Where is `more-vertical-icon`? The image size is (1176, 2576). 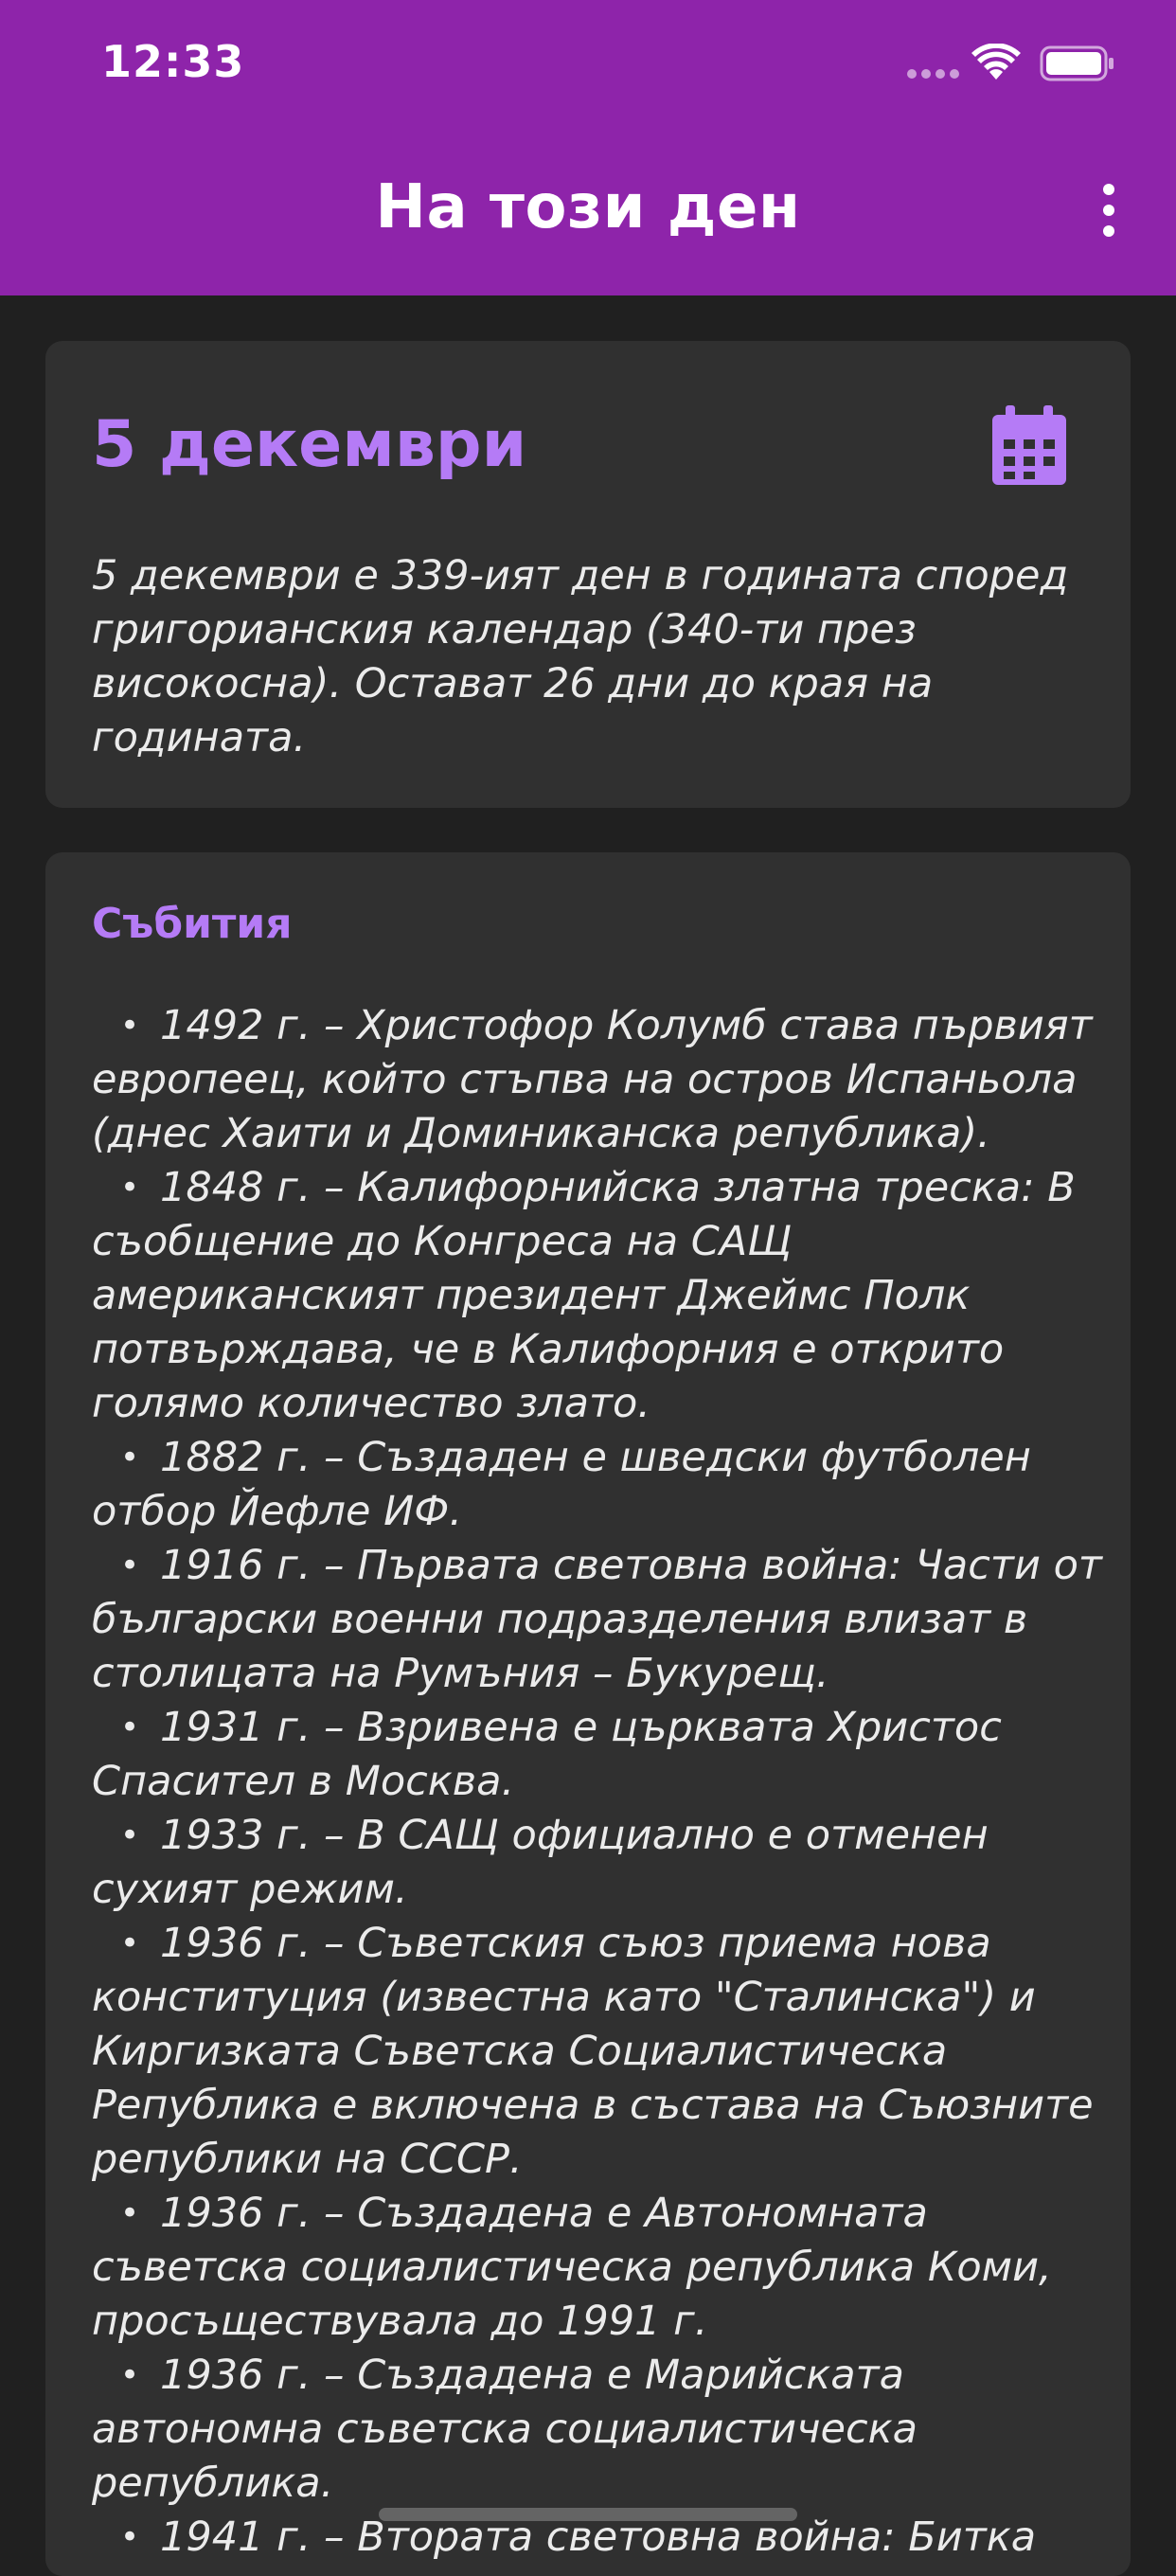
more-vertical-icon is located at coordinates (1109, 210).